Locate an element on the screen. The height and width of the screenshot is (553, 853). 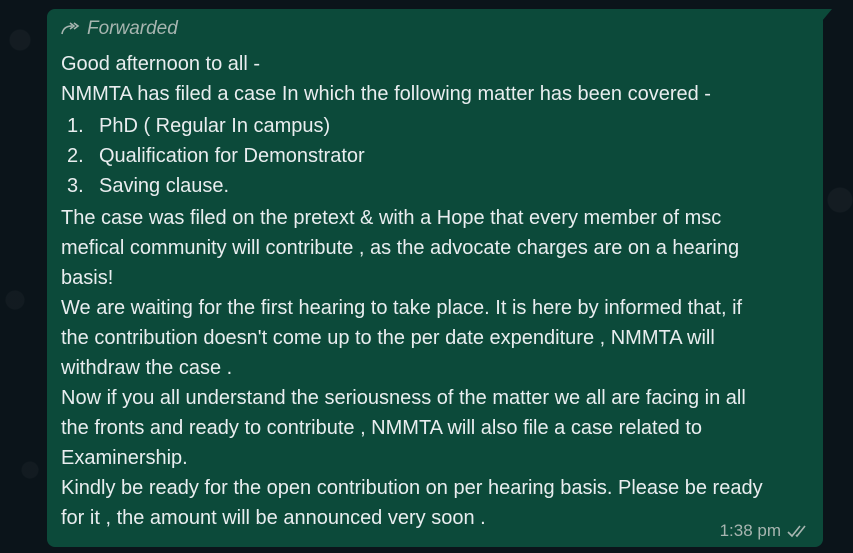
list-number: 1. is located at coordinates (75, 126).